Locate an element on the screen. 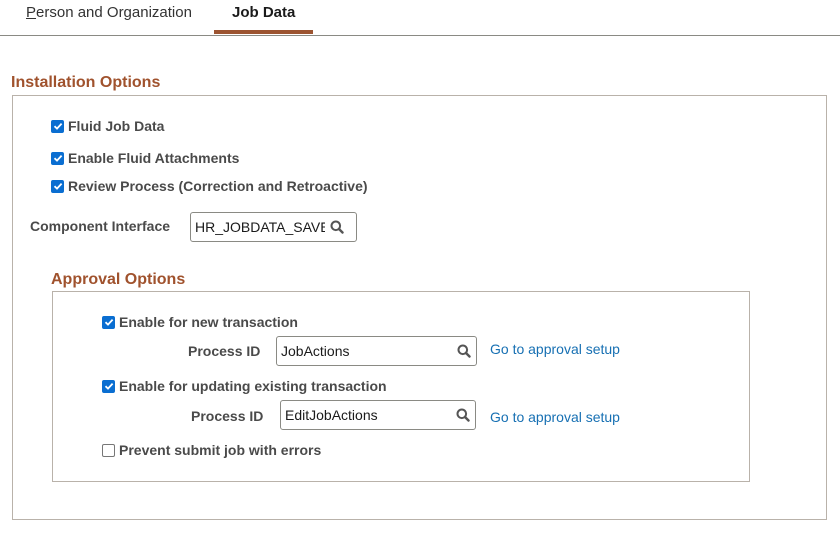 The width and height of the screenshot is (840, 538). process-id-label-update: Process ID is located at coordinates (227, 416).